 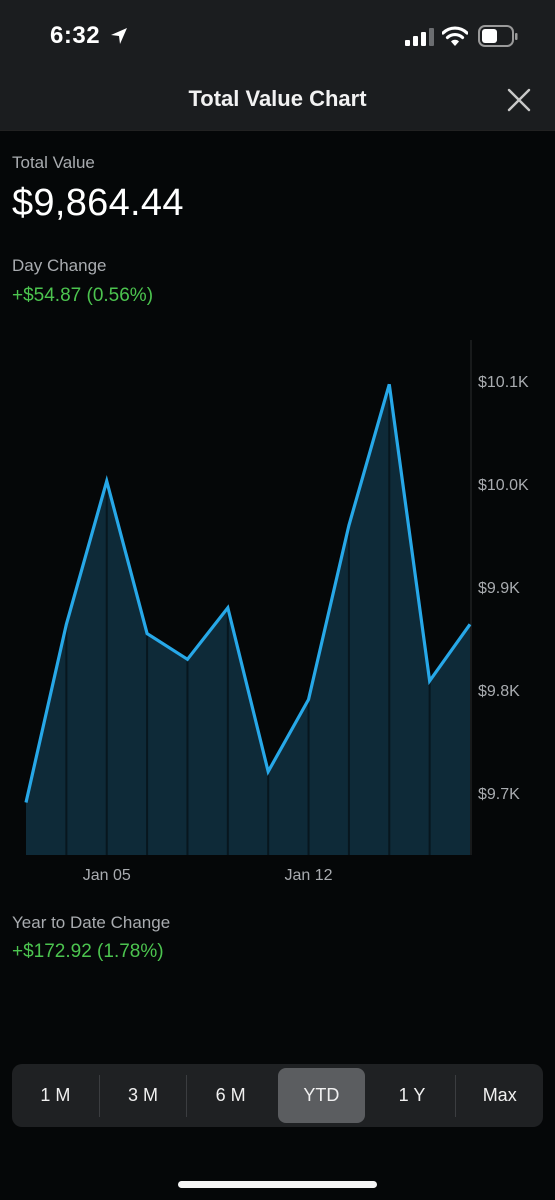 I want to click on ytd-change-label: Year to Date Change, so click(x=91, y=922).